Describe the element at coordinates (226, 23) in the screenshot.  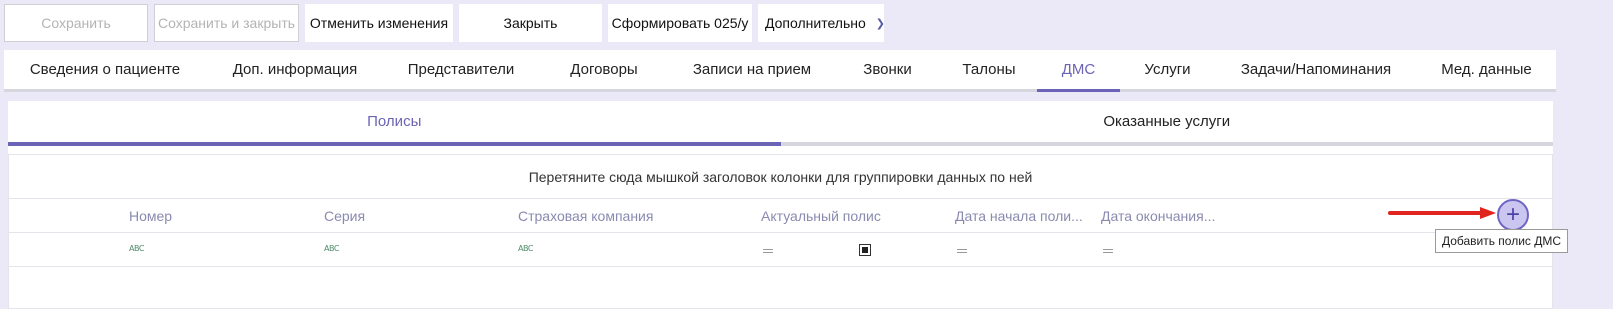
I see `save-and-close-button: Сохранить и закрыть` at that location.